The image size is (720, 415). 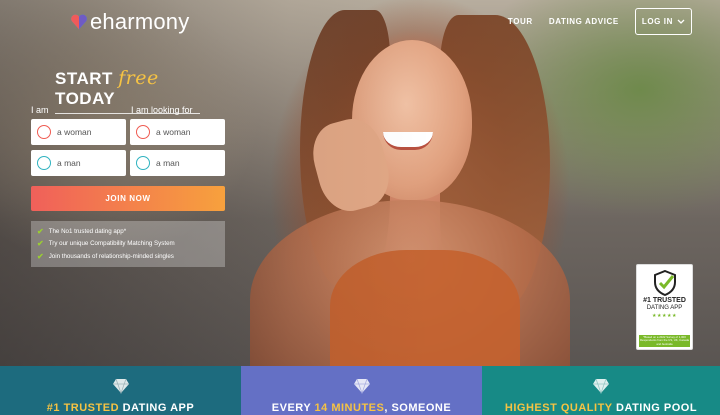 What do you see at coordinates (349, 408) in the screenshot?
I see `feature-highlight: 14 MINUTES` at bounding box center [349, 408].